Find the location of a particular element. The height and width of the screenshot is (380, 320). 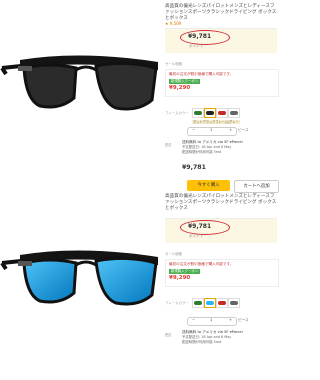

swatch-black-selected is located at coordinates (210, 113).